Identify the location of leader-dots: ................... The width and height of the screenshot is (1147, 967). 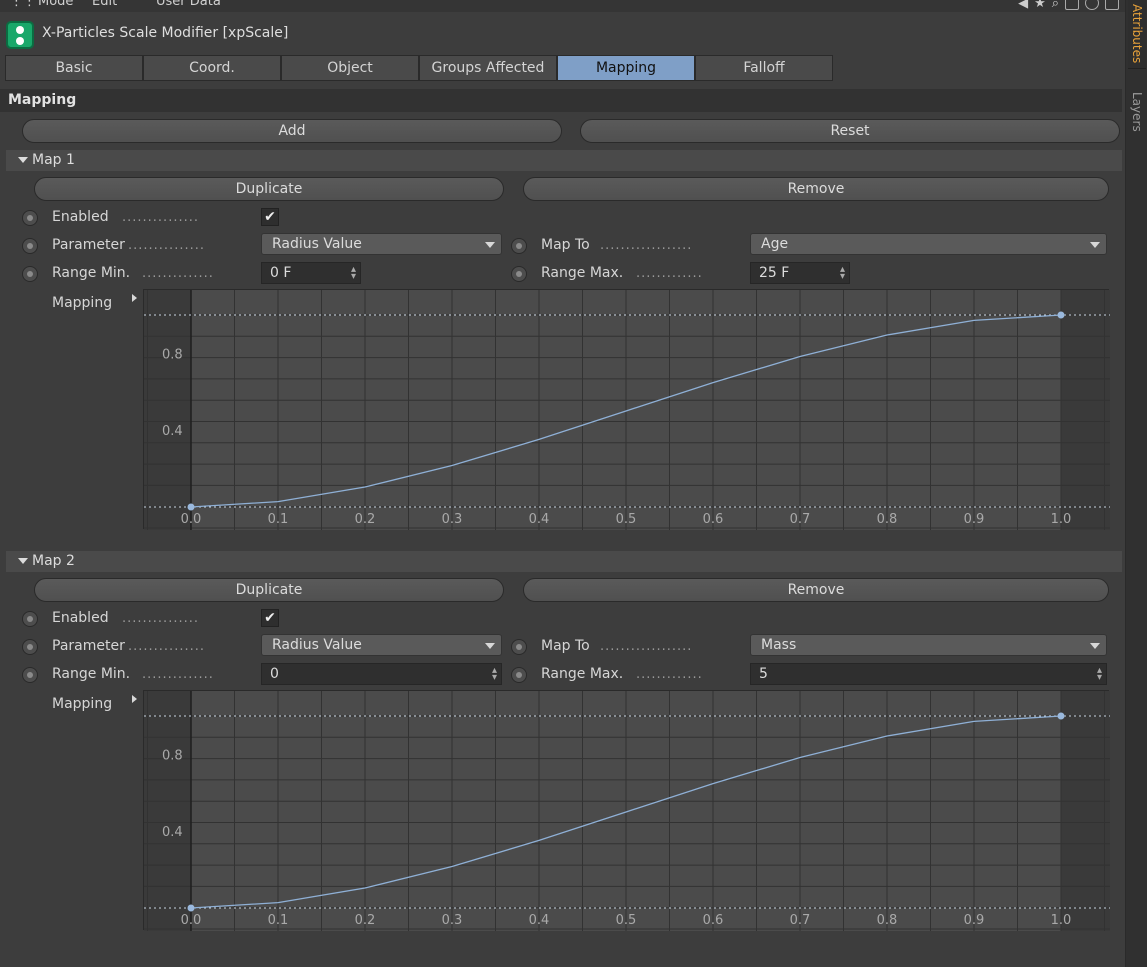
(646, 646).